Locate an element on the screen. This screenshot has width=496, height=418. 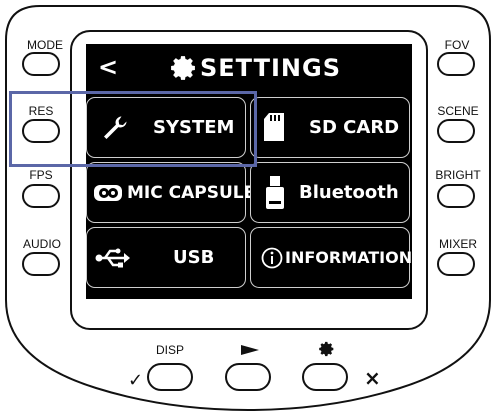
cross-mark: × is located at coordinates (372, 378).